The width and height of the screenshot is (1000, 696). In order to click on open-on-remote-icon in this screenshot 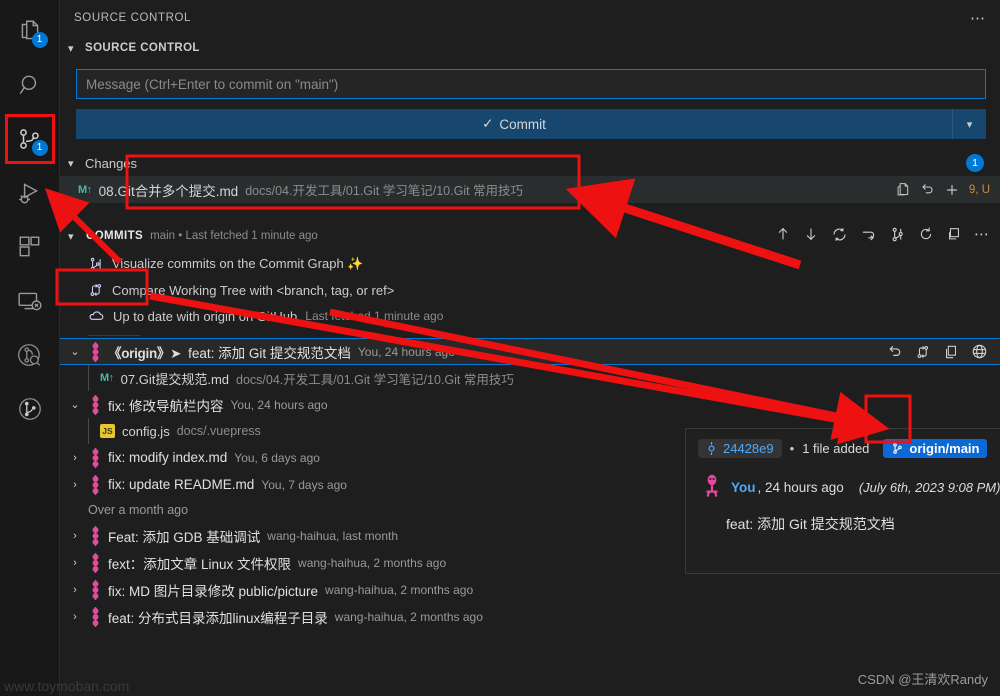, I will do `click(979, 351)`.